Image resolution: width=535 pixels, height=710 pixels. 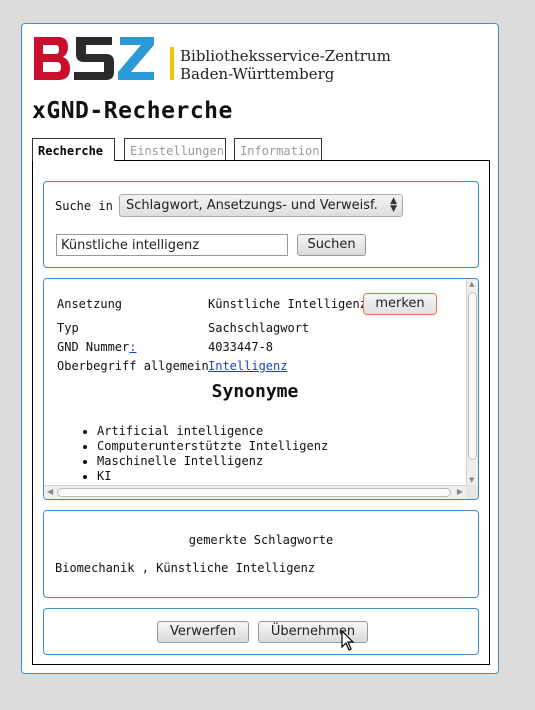 I want to click on result-key: GND Nummer:, so click(x=96, y=347).